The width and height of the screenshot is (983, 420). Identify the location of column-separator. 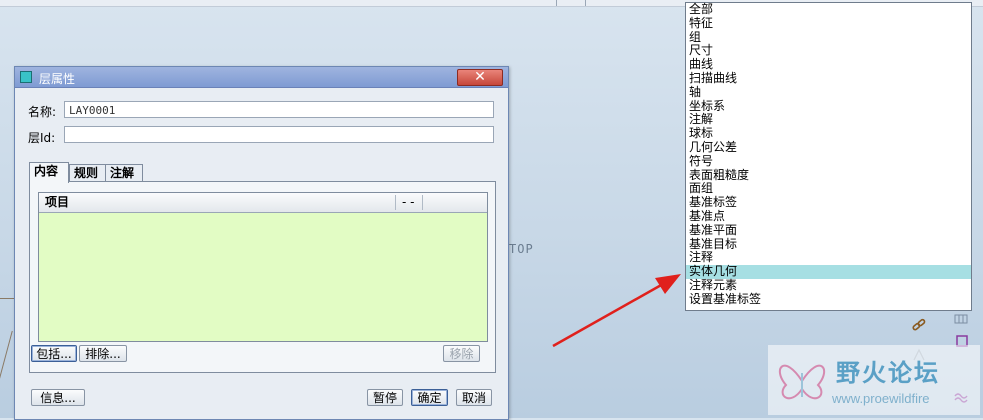
(422, 202).